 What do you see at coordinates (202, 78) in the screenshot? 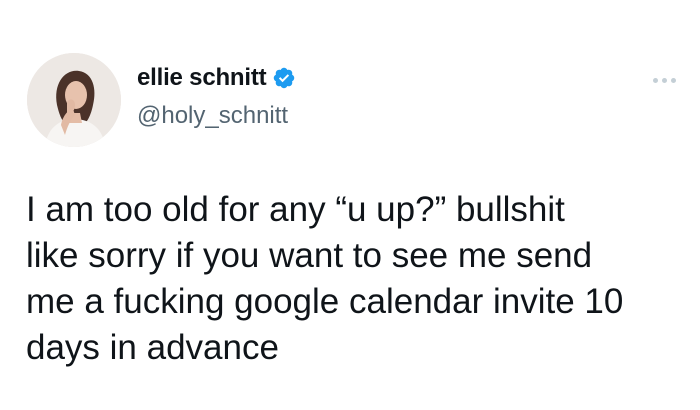
I see `display-name: ellie schnitt` at bounding box center [202, 78].